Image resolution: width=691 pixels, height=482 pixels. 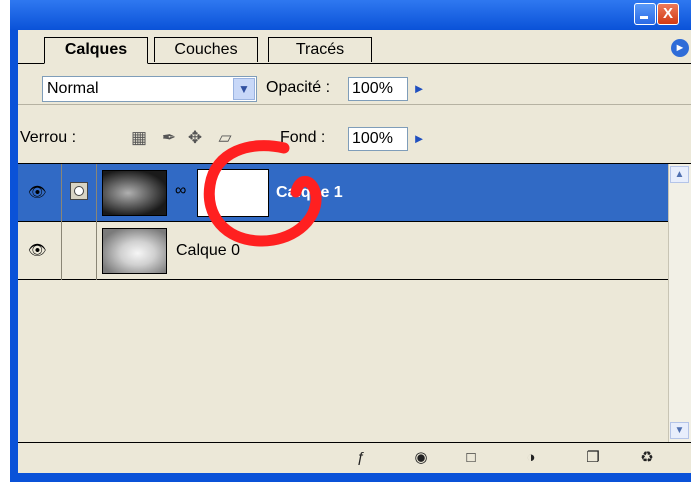 I want to click on layer-row-calque-1: 👁 ∞ Calque 1, so click(x=343, y=193).